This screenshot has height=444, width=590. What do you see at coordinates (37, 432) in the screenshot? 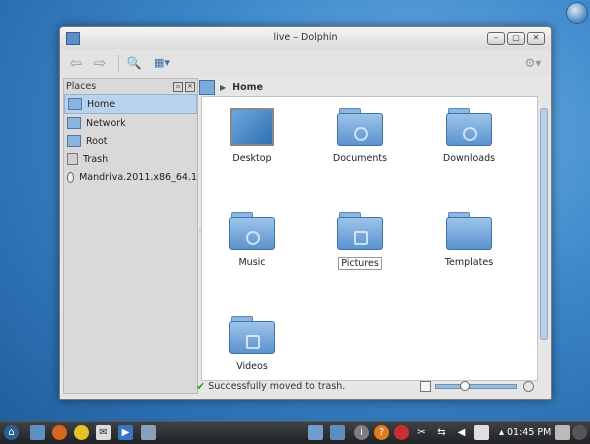
I see `file-manager-icon` at bounding box center [37, 432].